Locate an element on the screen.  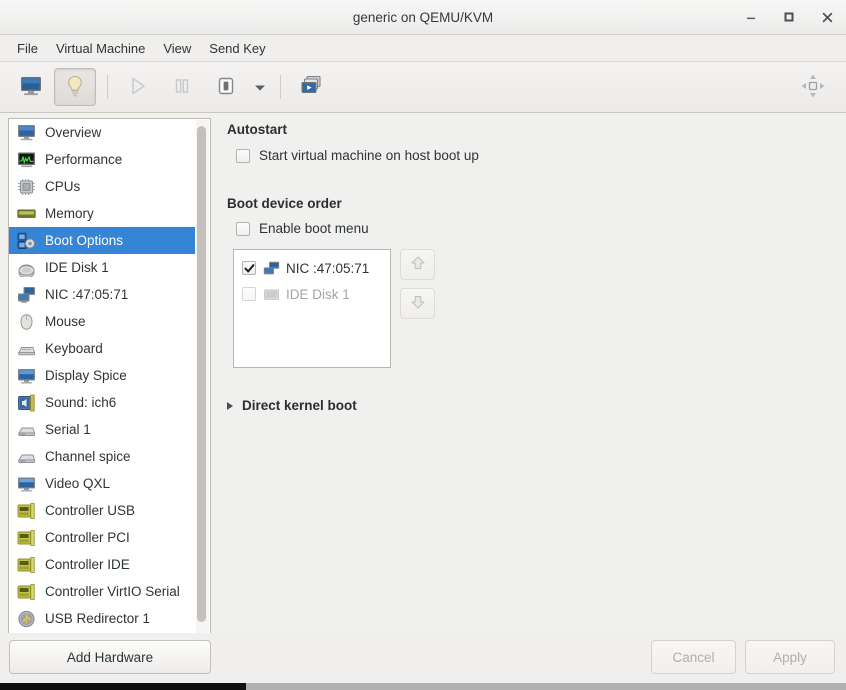
sidebar-item-performance: Performance is located at coordinates (102, 159).